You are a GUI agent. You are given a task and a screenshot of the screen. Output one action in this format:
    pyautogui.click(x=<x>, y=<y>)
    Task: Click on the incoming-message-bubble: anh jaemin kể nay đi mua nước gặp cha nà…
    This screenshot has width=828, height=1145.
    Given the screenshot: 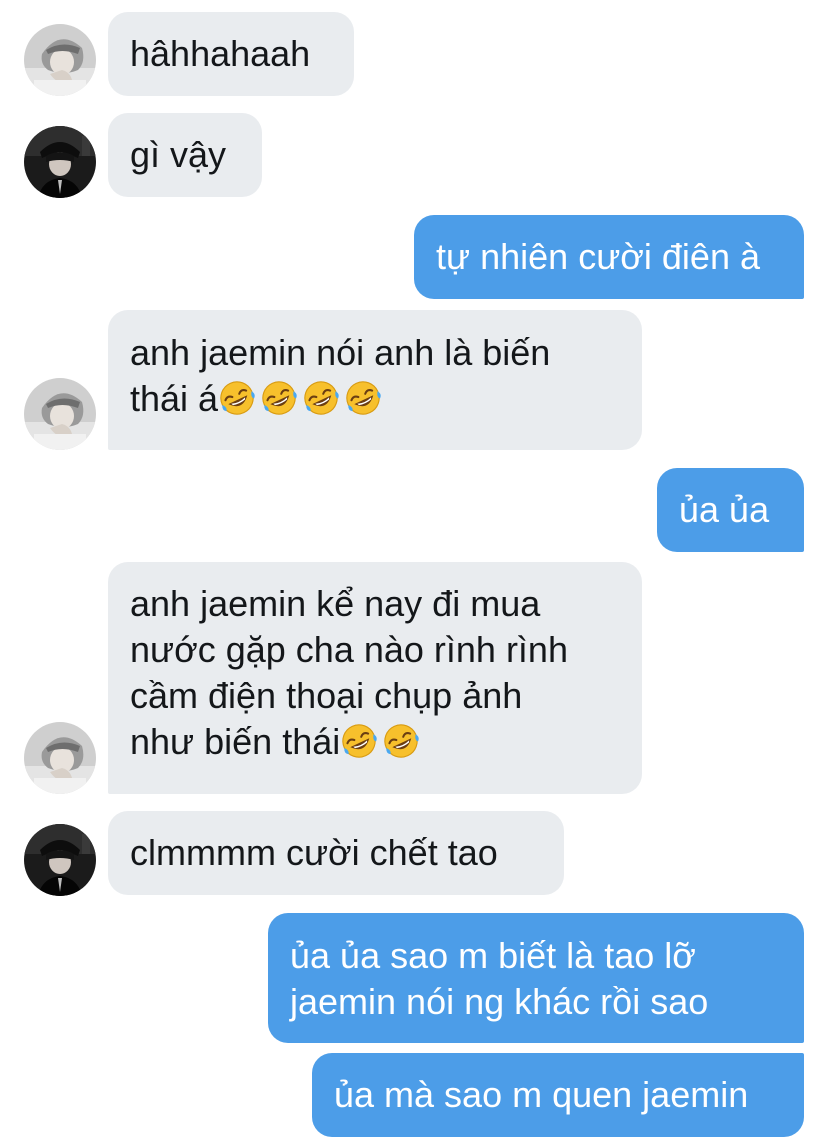 What is the action you would take?
    pyautogui.click(x=375, y=678)
    